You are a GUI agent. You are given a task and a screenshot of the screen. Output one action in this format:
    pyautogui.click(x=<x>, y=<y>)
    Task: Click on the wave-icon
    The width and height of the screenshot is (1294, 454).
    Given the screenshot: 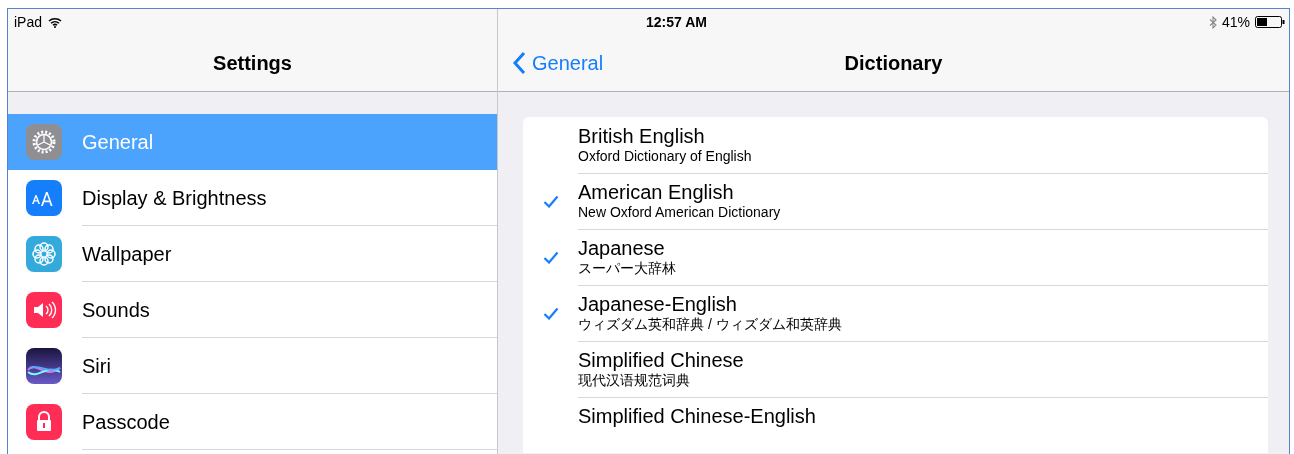 What is the action you would take?
    pyautogui.click(x=44, y=366)
    